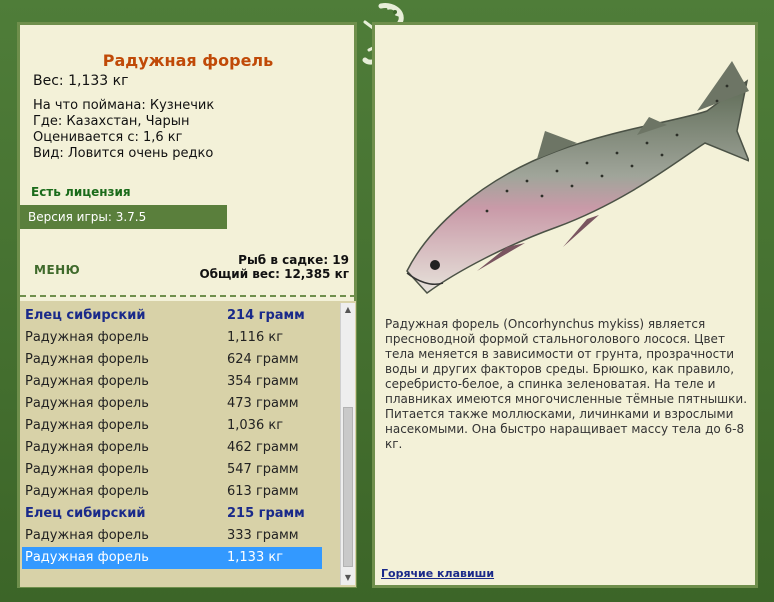 The image size is (774, 602). What do you see at coordinates (123, 217) in the screenshot?
I see `version-bar: Версия игры: 3.7.5` at bounding box center [123, 217].